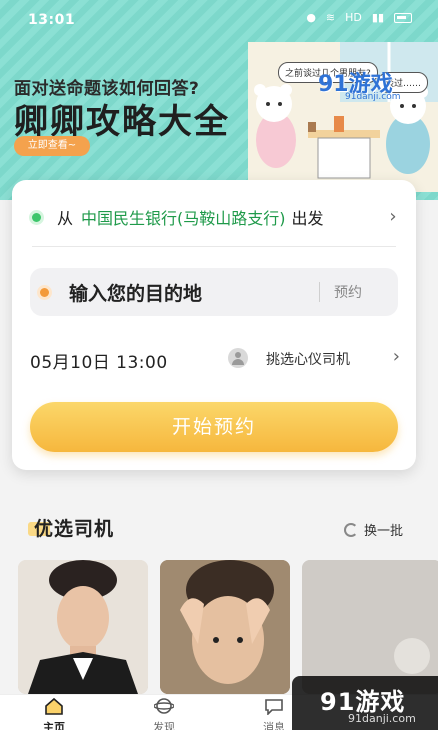  Describe the element at coordinates (238, 358) in the screenshot. I see `driver-avatar-icon` at that location.